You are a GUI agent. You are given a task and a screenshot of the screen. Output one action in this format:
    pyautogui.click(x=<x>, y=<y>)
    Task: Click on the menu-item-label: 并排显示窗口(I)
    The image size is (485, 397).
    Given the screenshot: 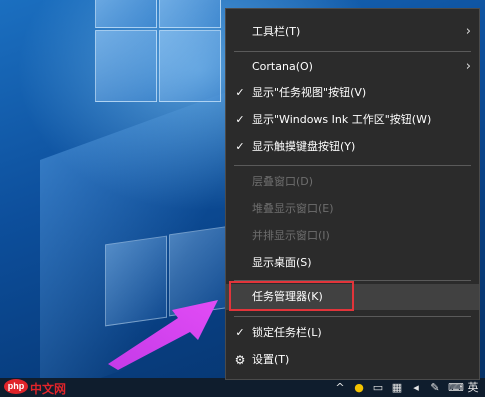 What is the action you would take?
    pyautogui.click(x=291, y=235)
    